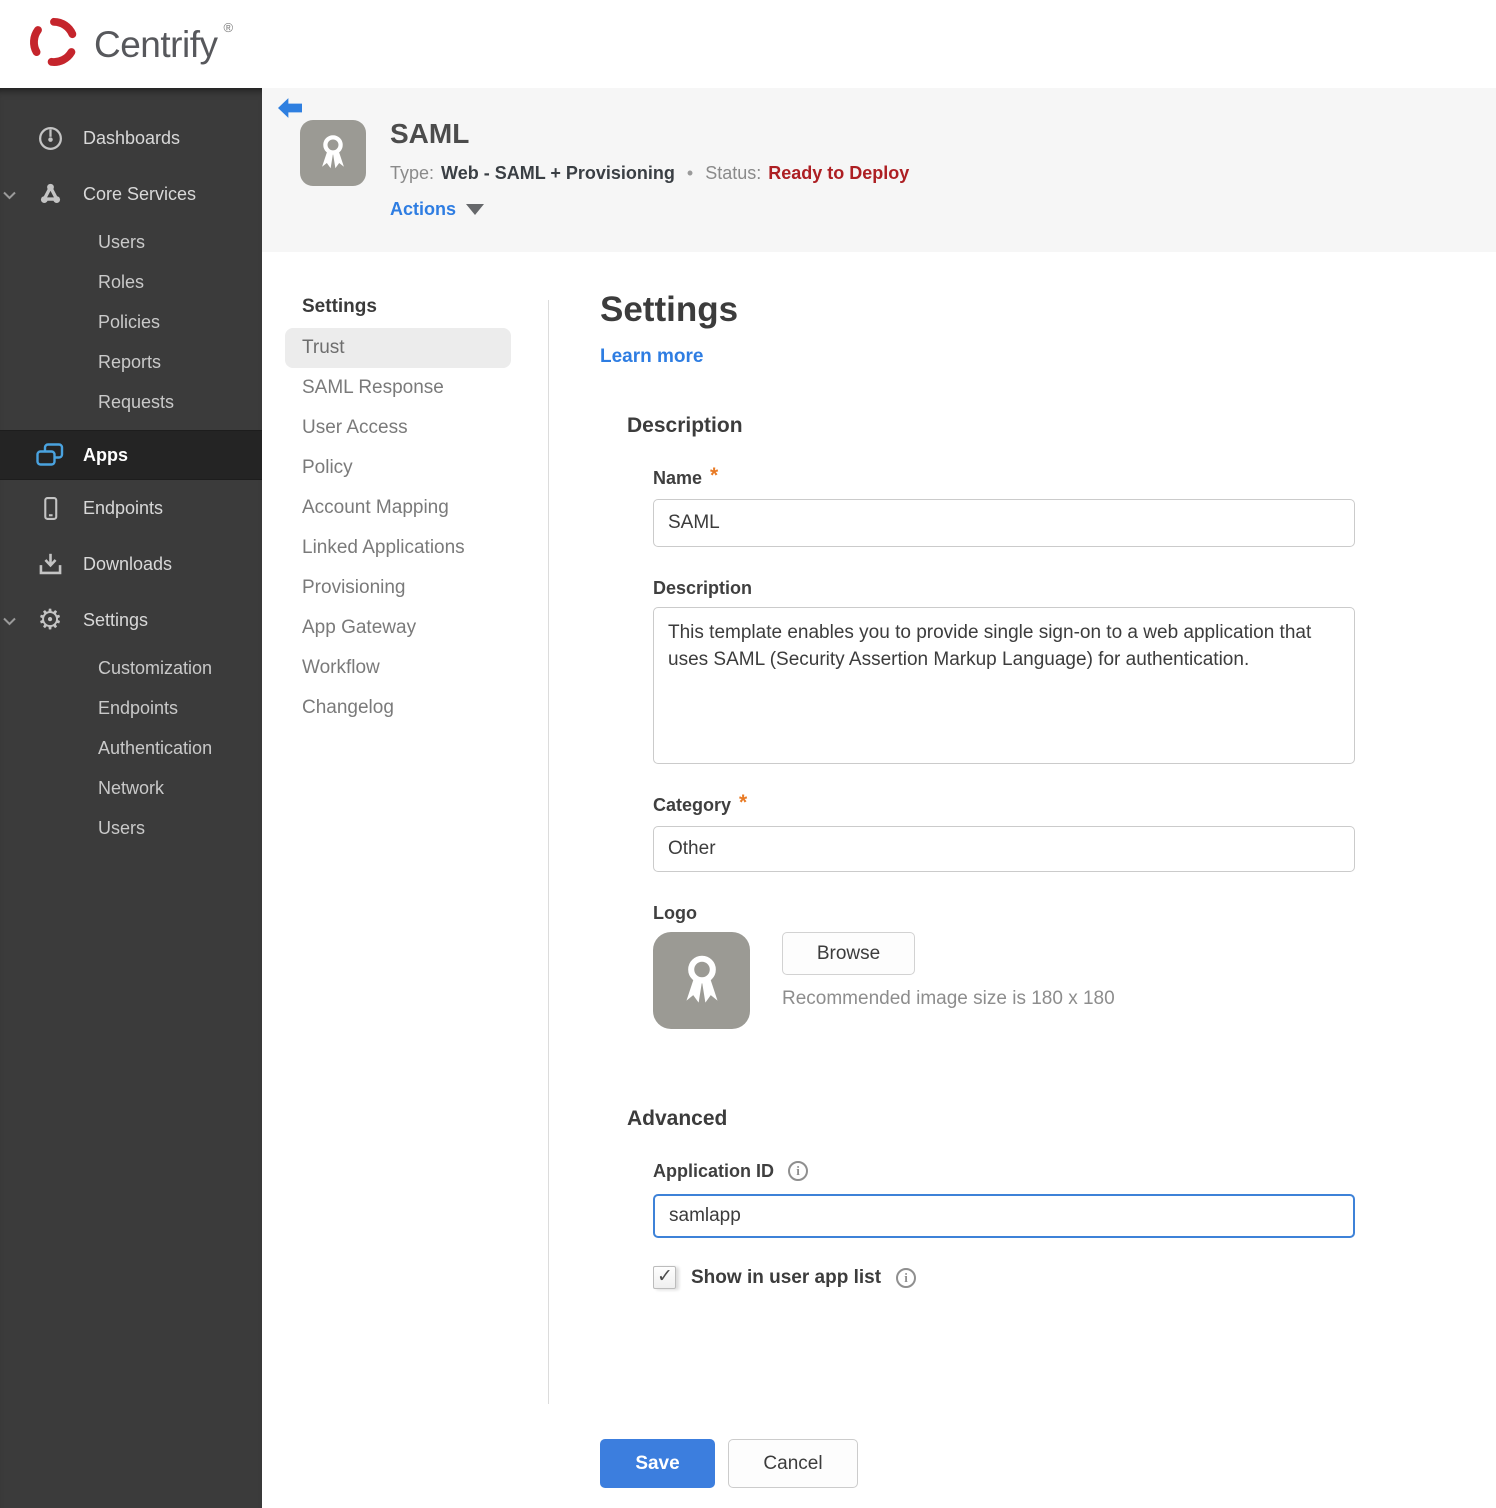  Describe the element at coordinates (54, 44) in the screenshot. I see `centrify-logo-icon` at that location.